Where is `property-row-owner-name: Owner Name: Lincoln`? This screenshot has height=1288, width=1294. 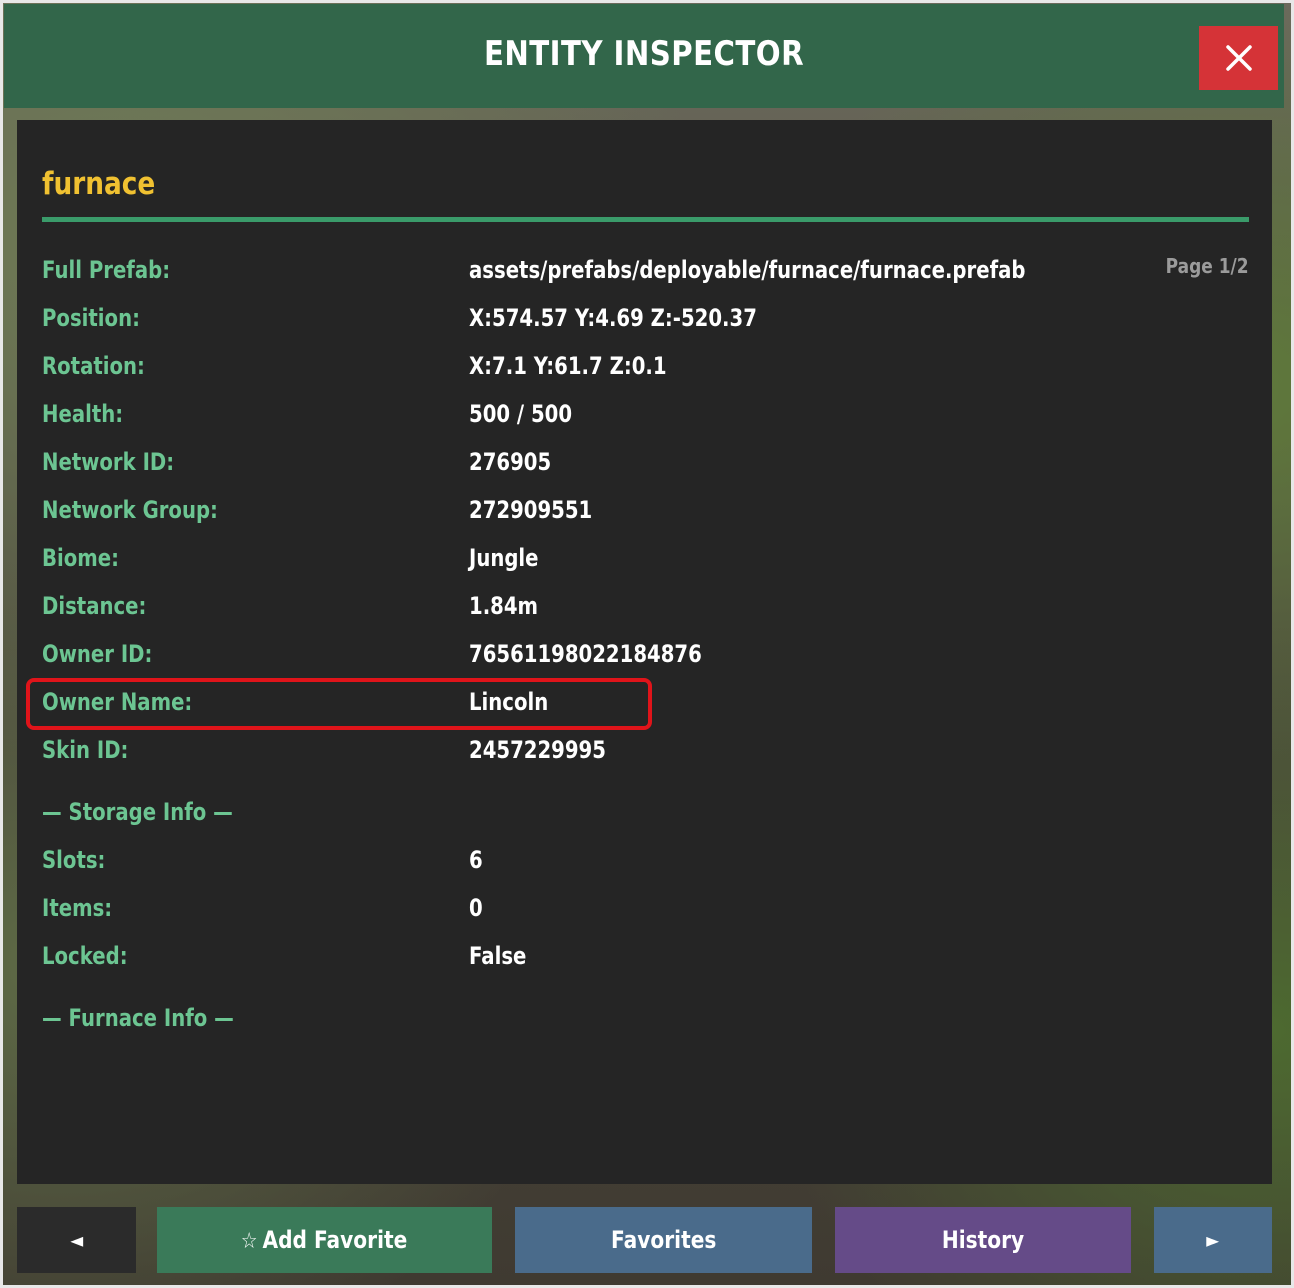 property-row-owner-name: Owner Name: Lincoln is located at coordinates (492, 702).